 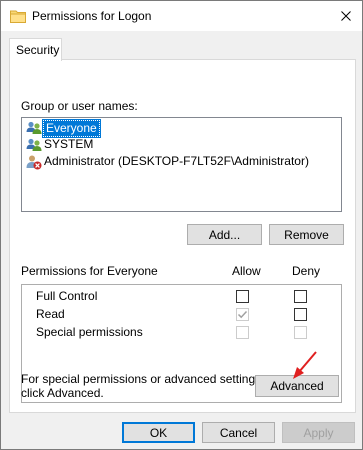 I want to click on permission-name-special: Special permissions, so click(x=89, y=332).